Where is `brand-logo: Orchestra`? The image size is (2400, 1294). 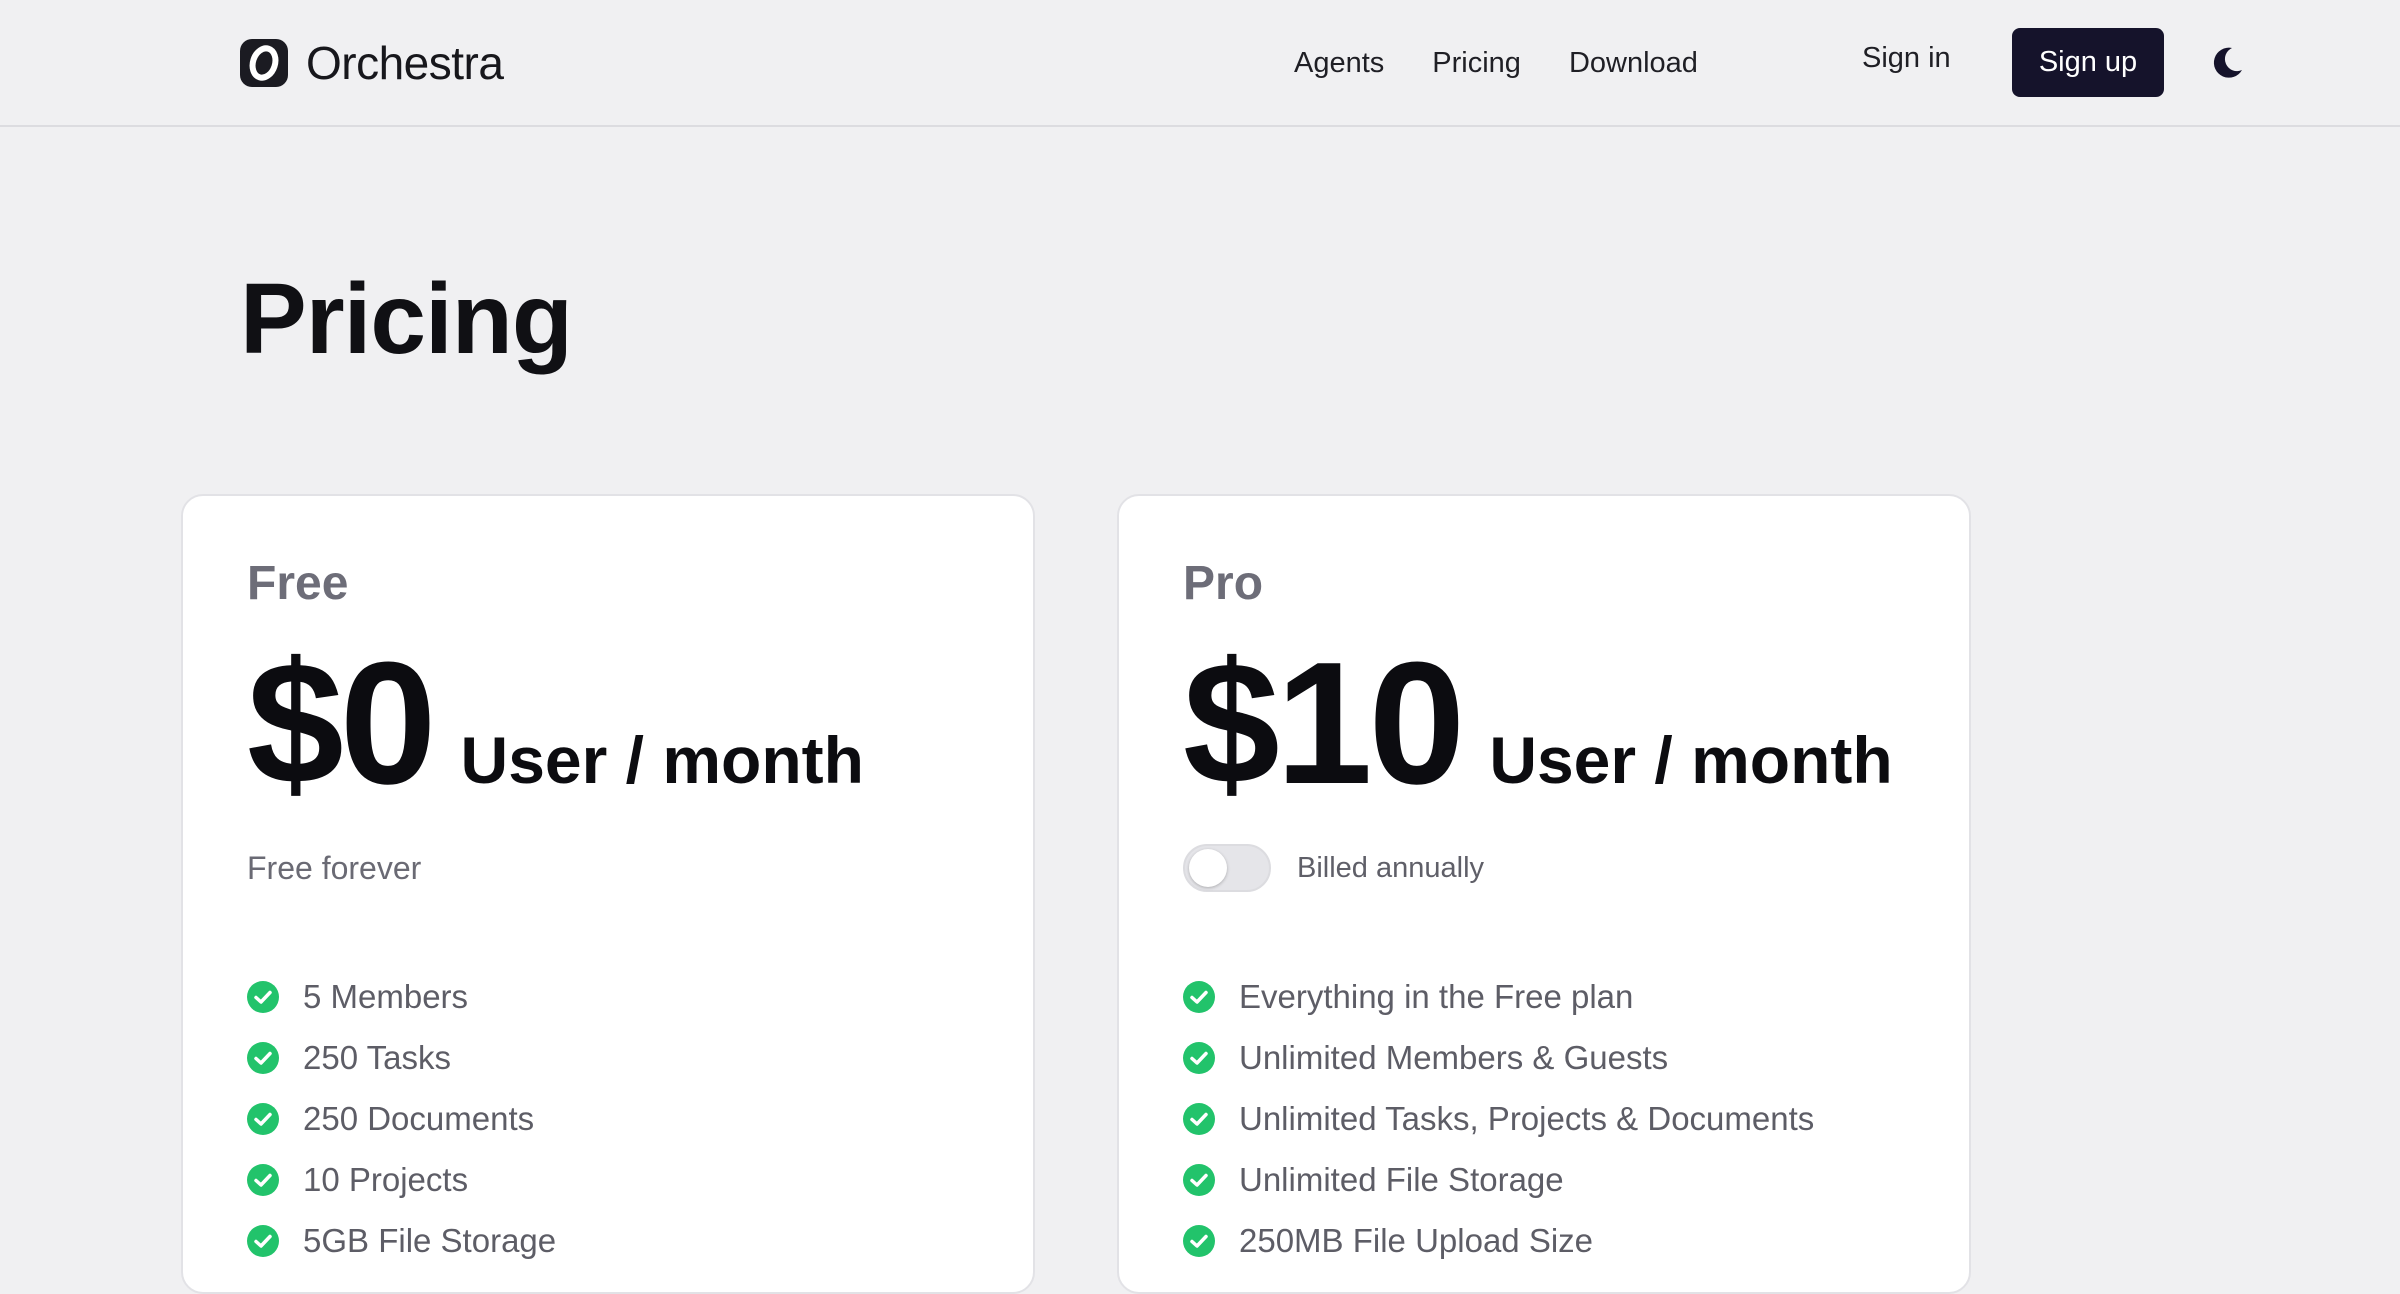
brand-logo: Orchestra is located at coordinates (372, 63).